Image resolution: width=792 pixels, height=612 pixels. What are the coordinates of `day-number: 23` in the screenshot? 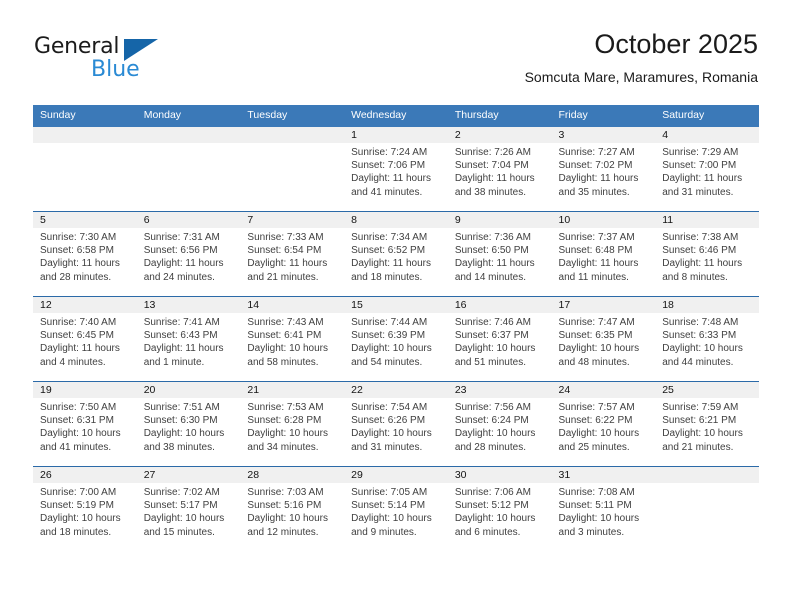 It's located at (499, 390).